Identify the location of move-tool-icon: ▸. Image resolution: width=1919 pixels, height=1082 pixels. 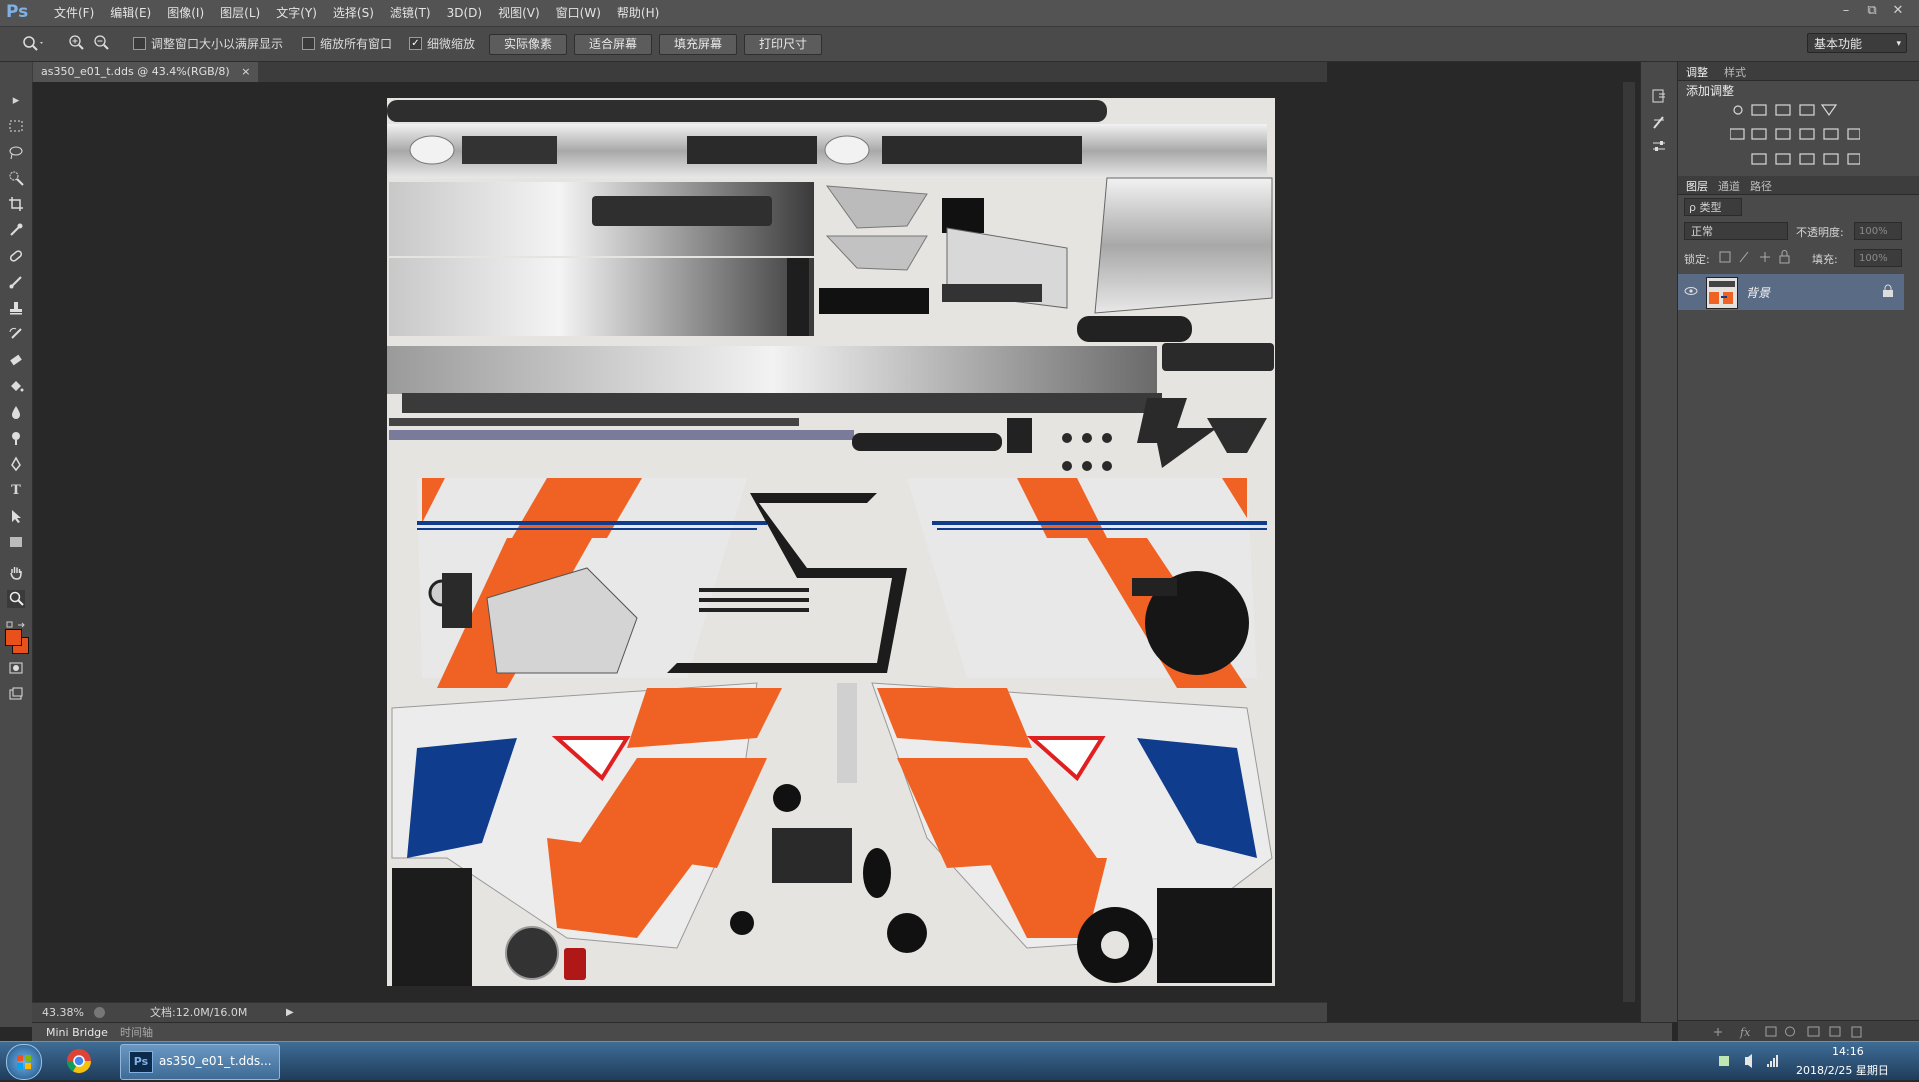
(16, 101).